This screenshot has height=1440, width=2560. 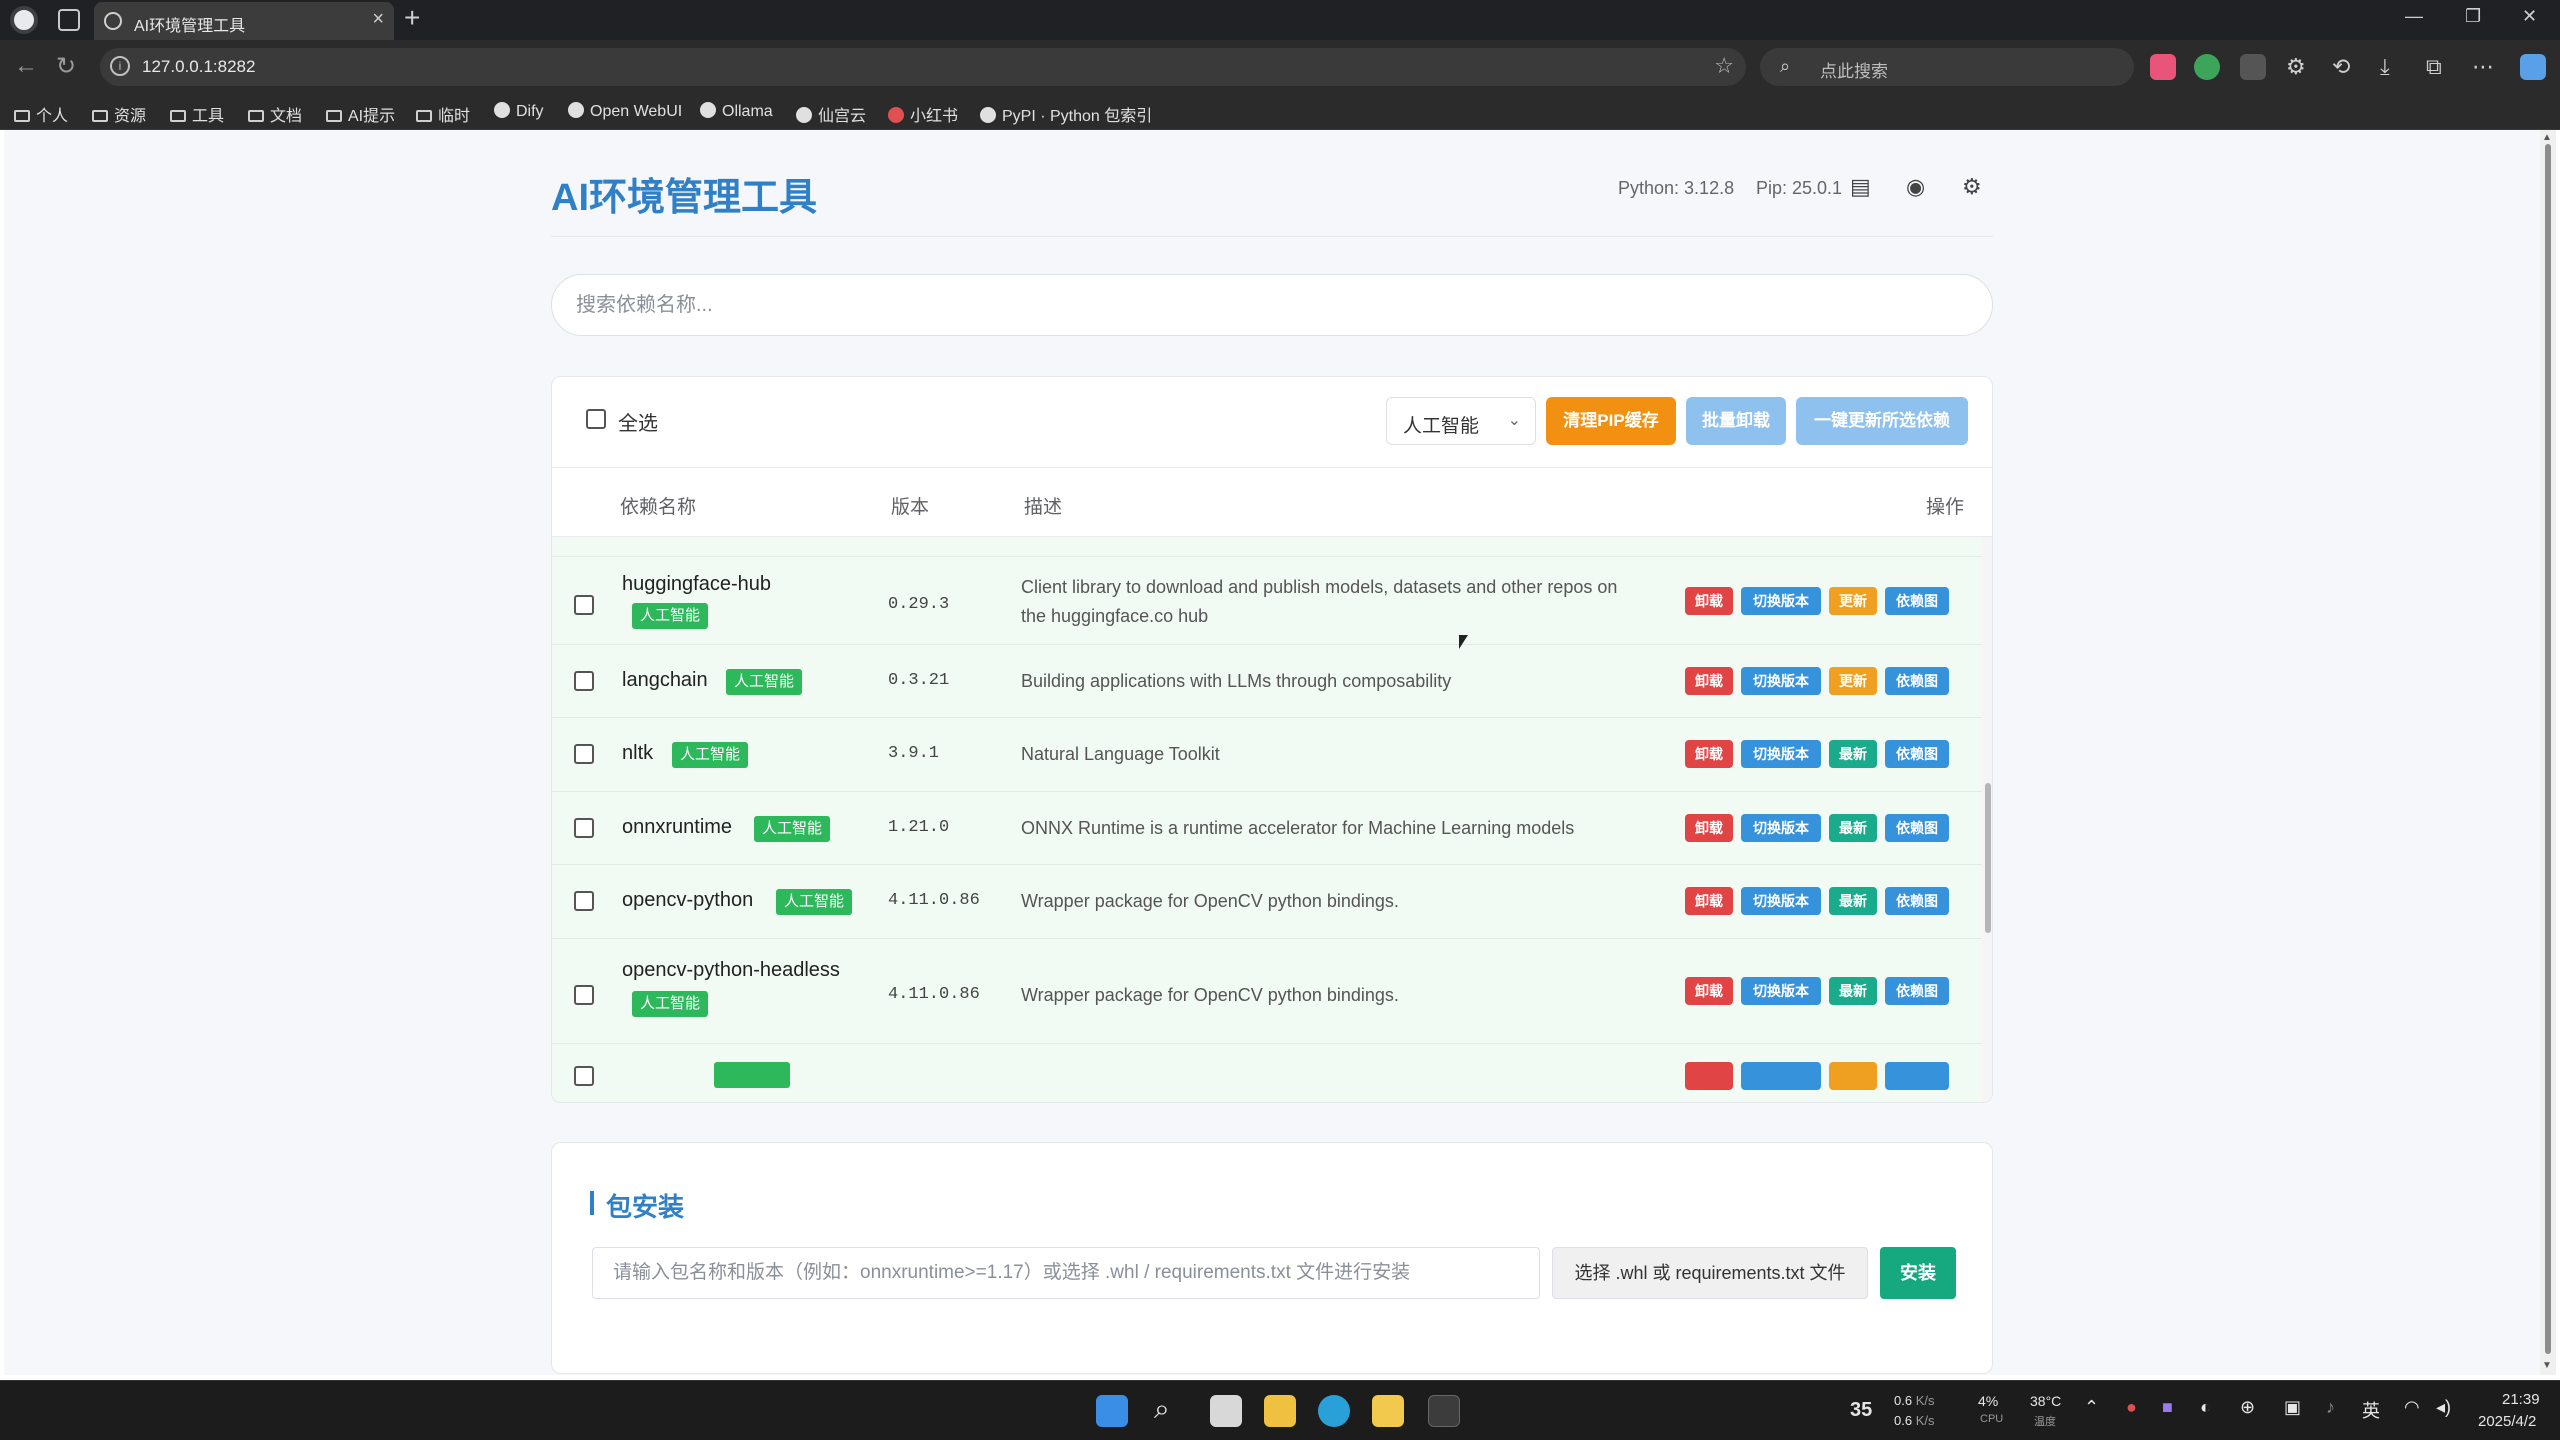 I want to click on bookmark-link: Dify, so click(x=519, y=111).